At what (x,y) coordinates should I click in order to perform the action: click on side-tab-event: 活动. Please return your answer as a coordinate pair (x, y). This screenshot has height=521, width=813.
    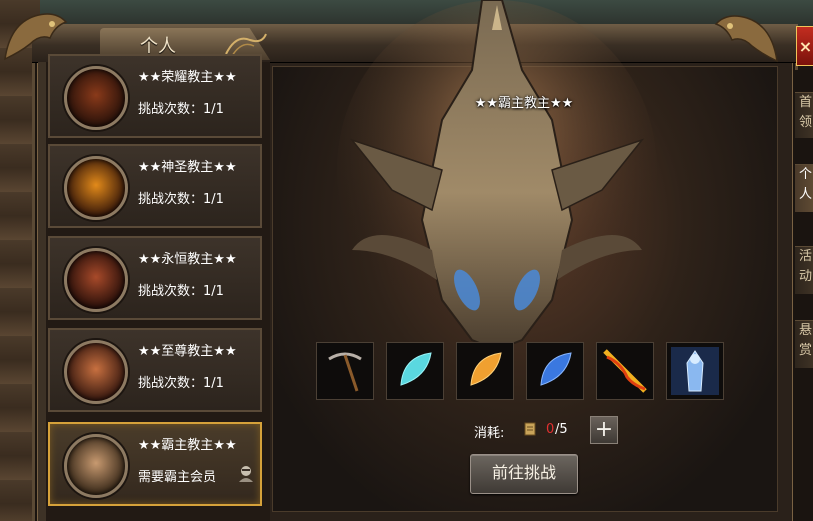
    Looking at the image, I should click on (804, 270).